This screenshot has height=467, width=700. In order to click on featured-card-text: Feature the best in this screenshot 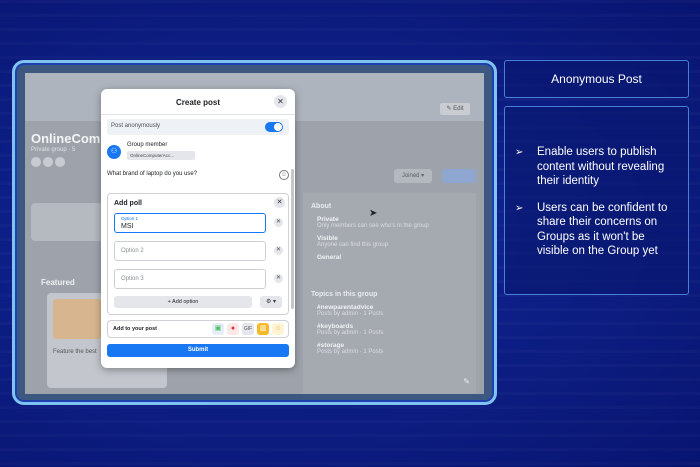, I will do `click(75, 352)`.